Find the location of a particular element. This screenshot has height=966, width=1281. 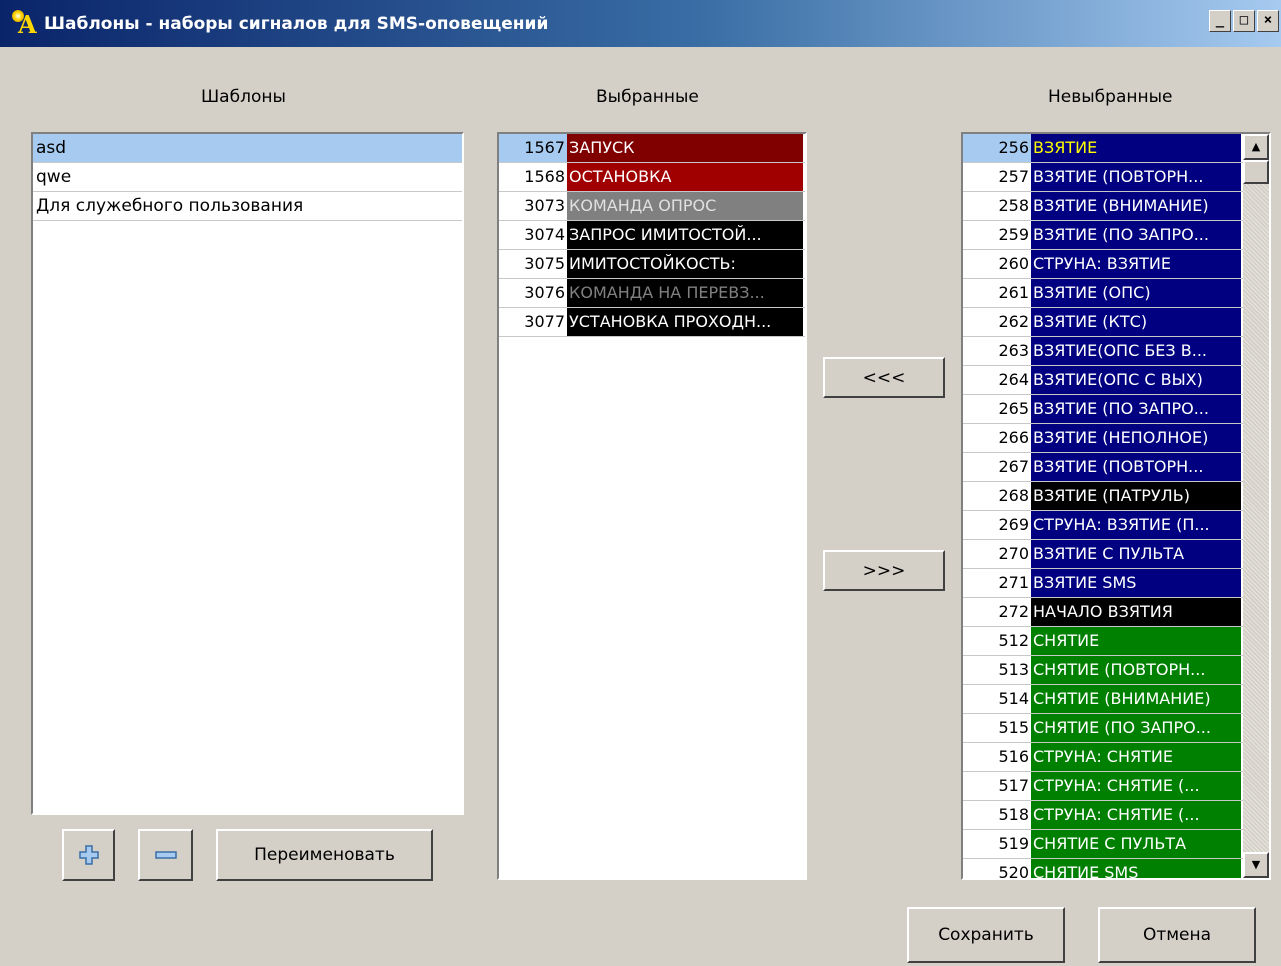

template-item: asd is located at coordinates (247, 148).